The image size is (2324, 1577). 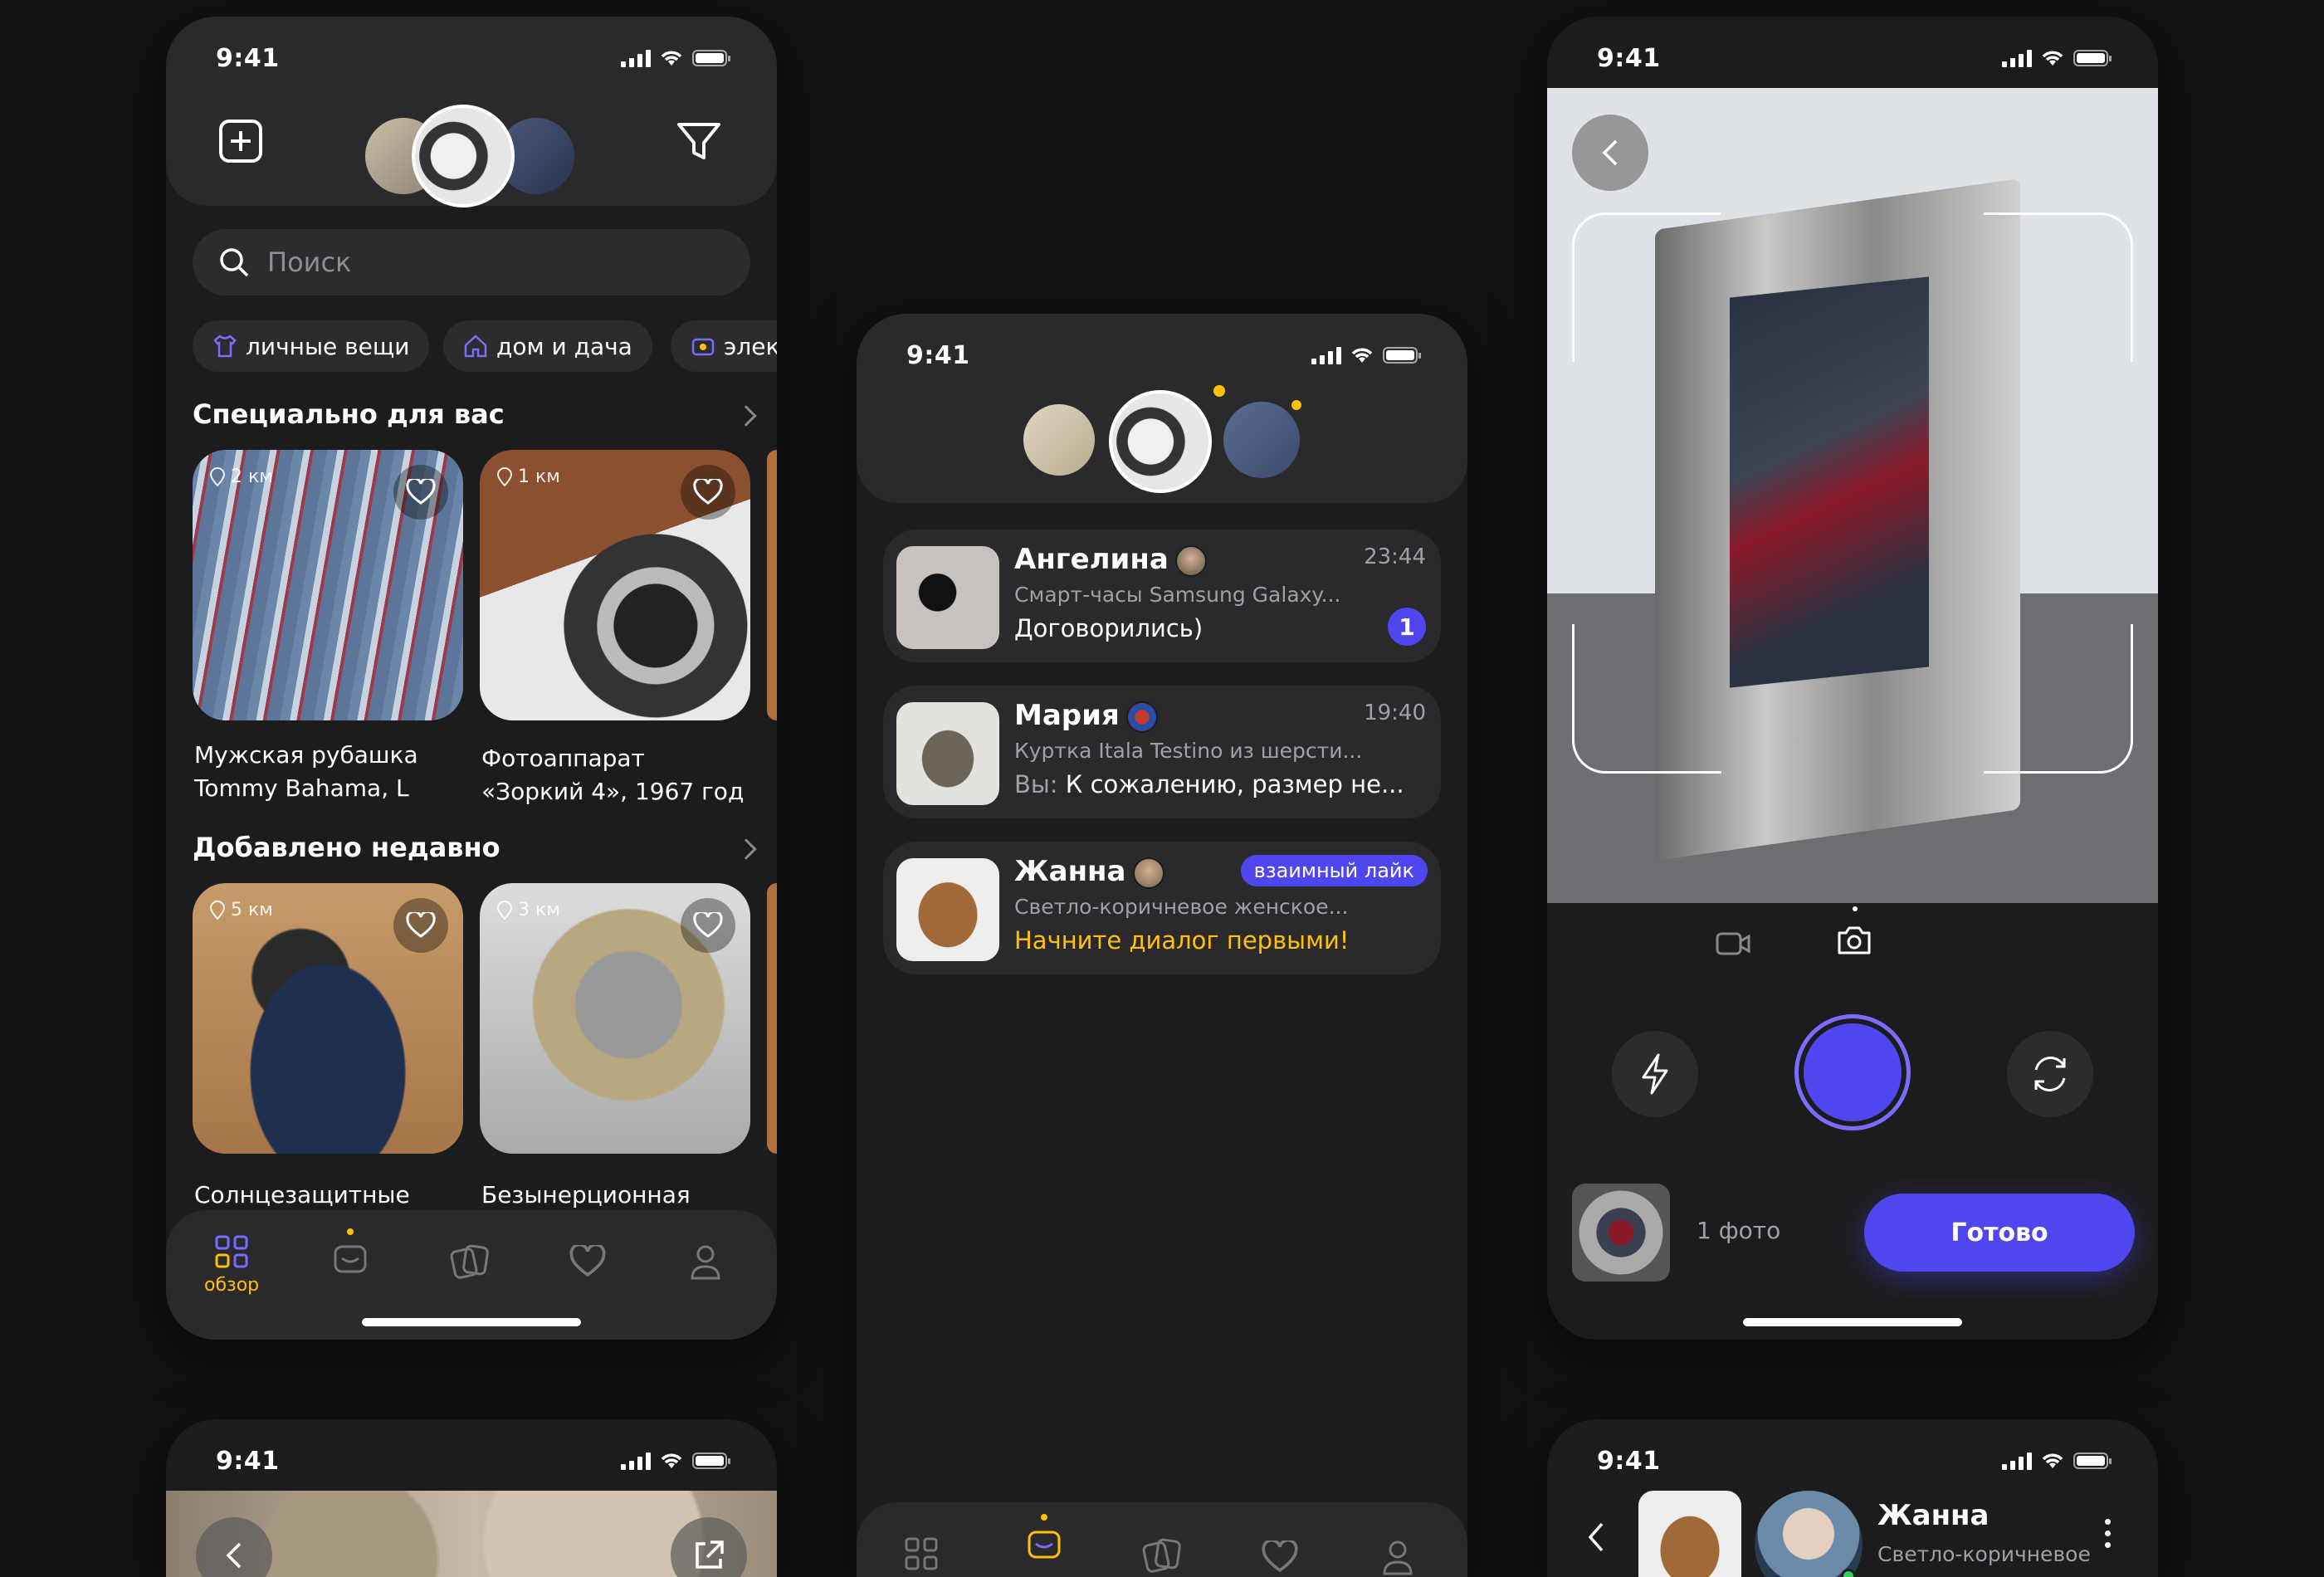 I want to click on status-time: 9:41, so click(x=248, y=1461).